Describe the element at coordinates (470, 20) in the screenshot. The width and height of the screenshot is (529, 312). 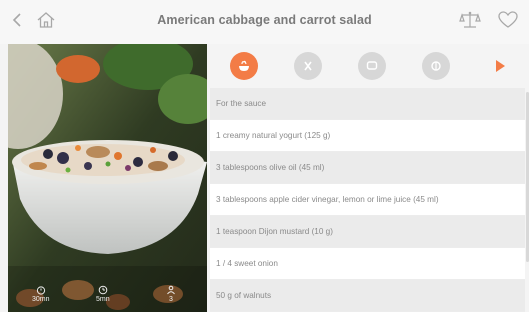
I see `scale-icon` at that location.